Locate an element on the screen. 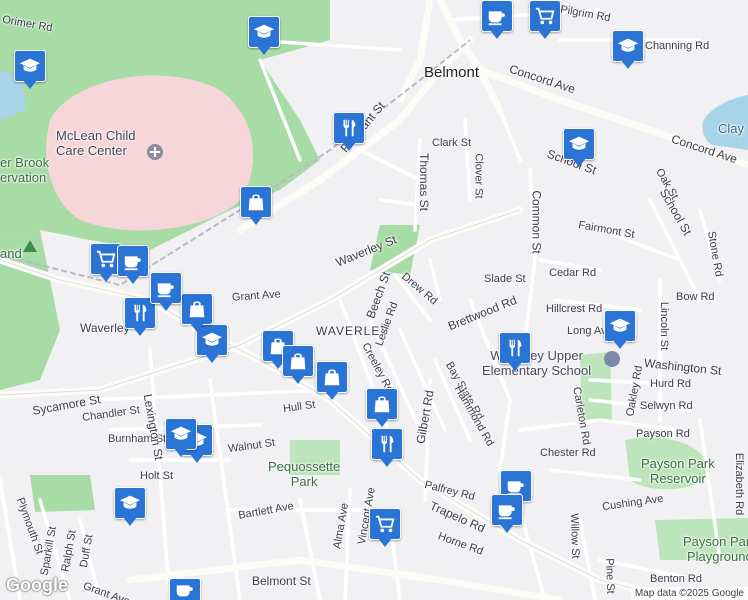  street-label: Thomas St is located at coordinates (424, 182).